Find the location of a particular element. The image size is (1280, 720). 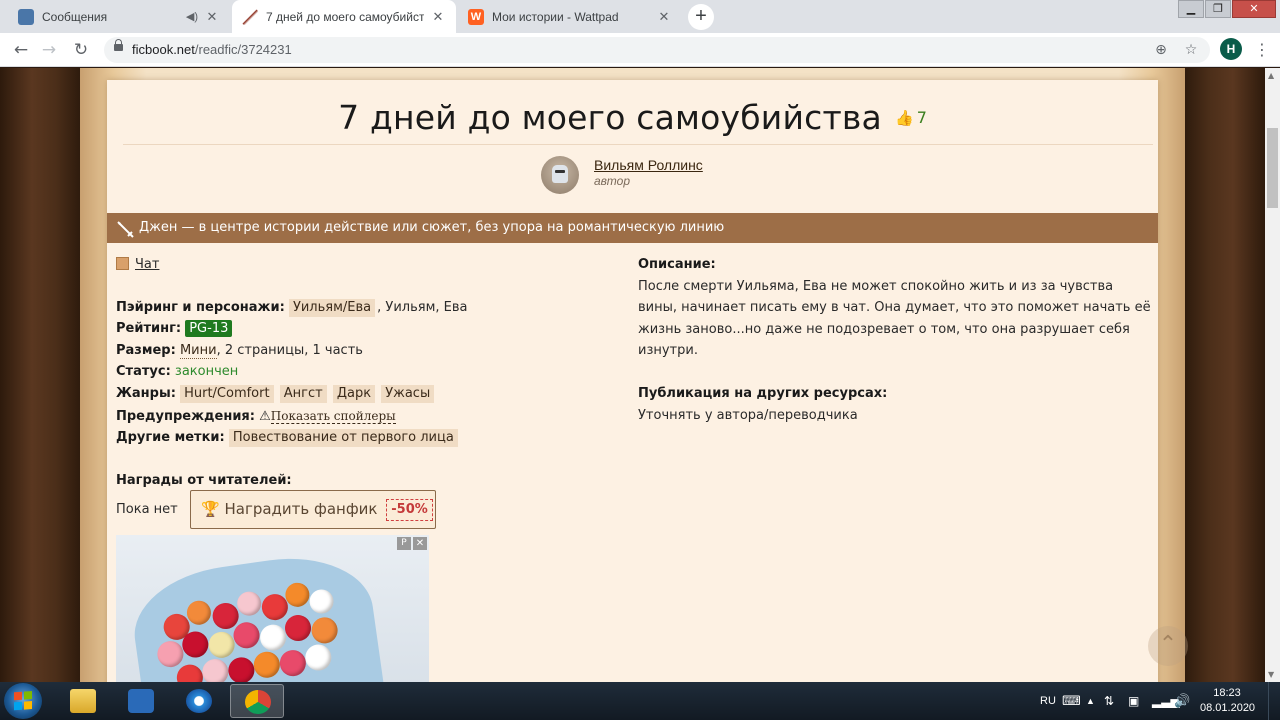

tab-fic: 7 дней до моего самоубийства ✕ is located at coordinates (344, 16).